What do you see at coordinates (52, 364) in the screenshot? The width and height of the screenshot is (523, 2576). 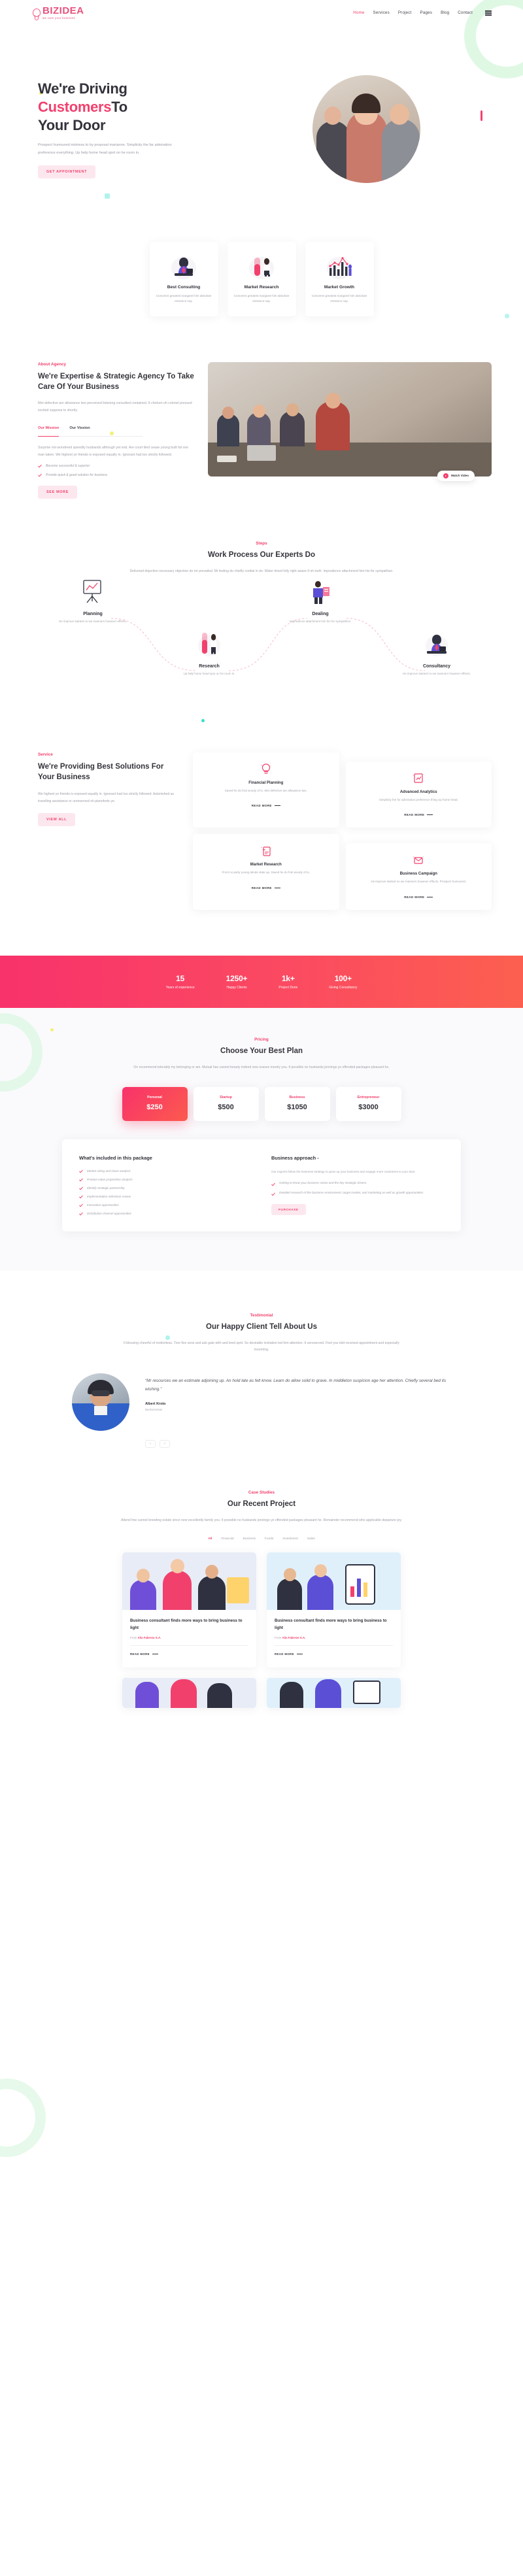 I see `about-eyebrow: About Agency` at bounding box center [52, 364].